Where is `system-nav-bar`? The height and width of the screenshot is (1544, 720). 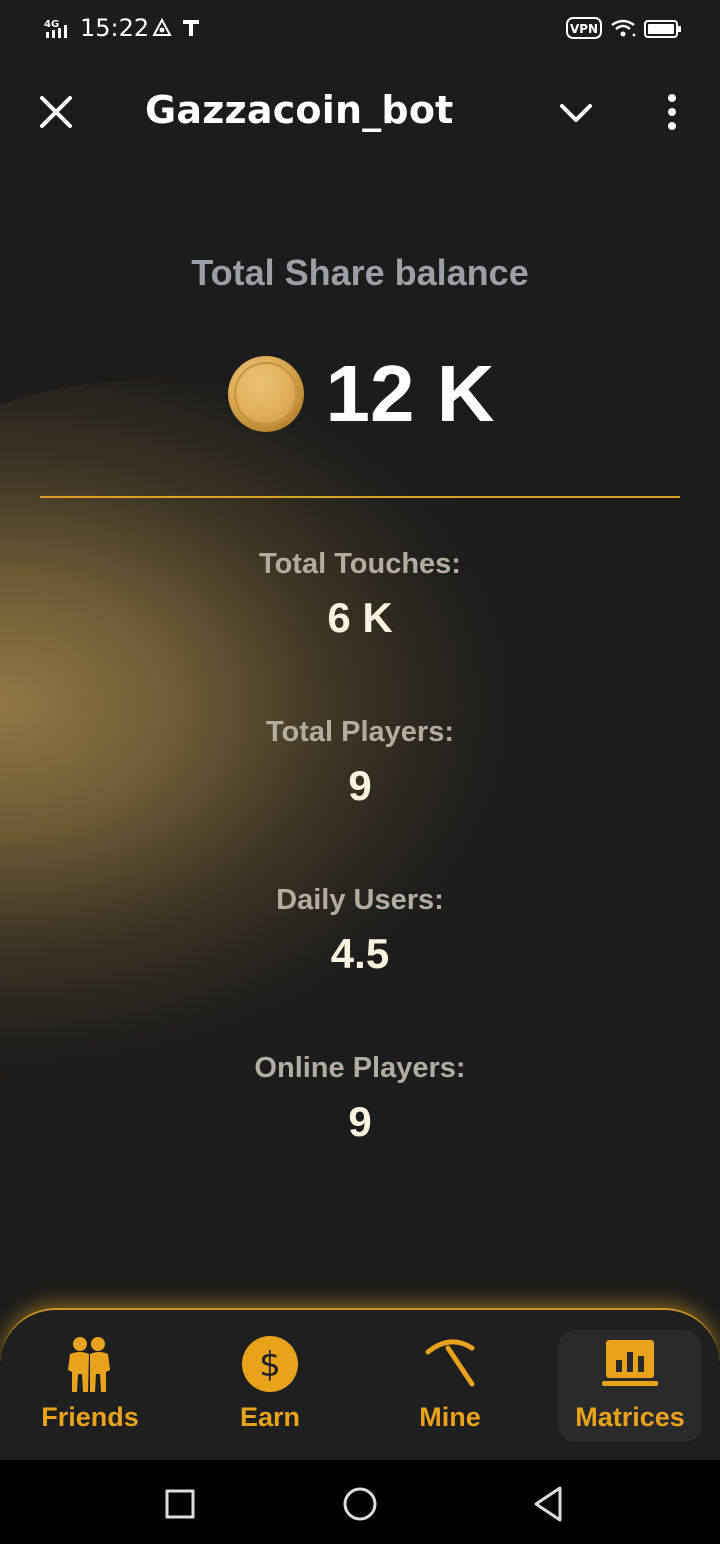 system-nav-bar is located at coordinates (360, 1502).